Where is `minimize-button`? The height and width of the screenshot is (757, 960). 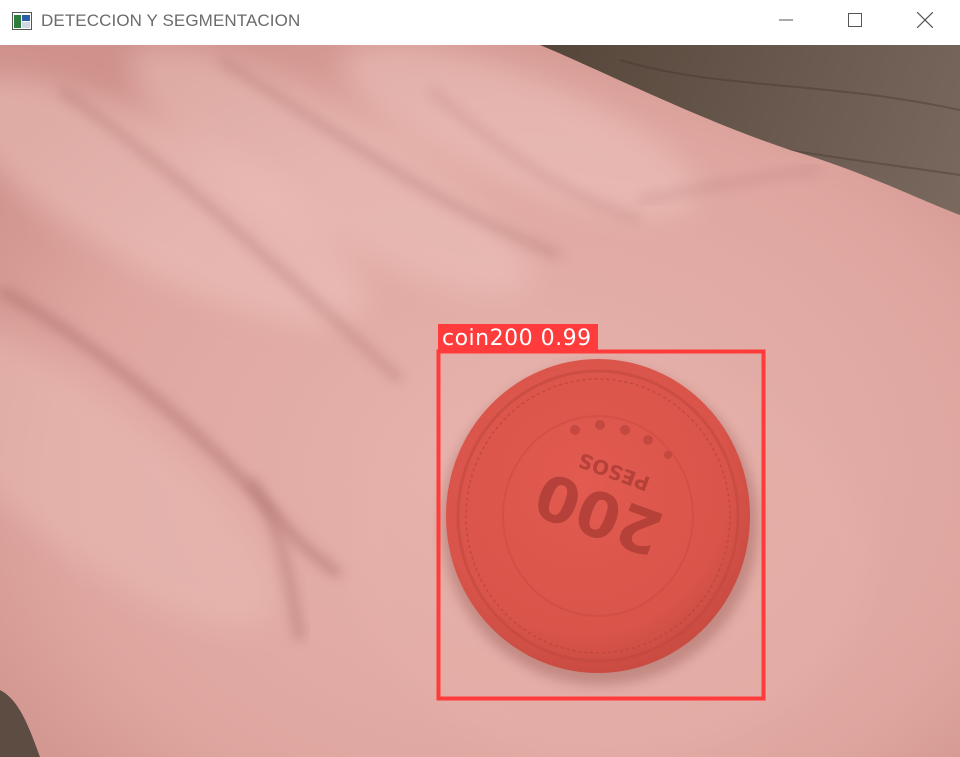
minimize-button is located at coordinates (786, 22).